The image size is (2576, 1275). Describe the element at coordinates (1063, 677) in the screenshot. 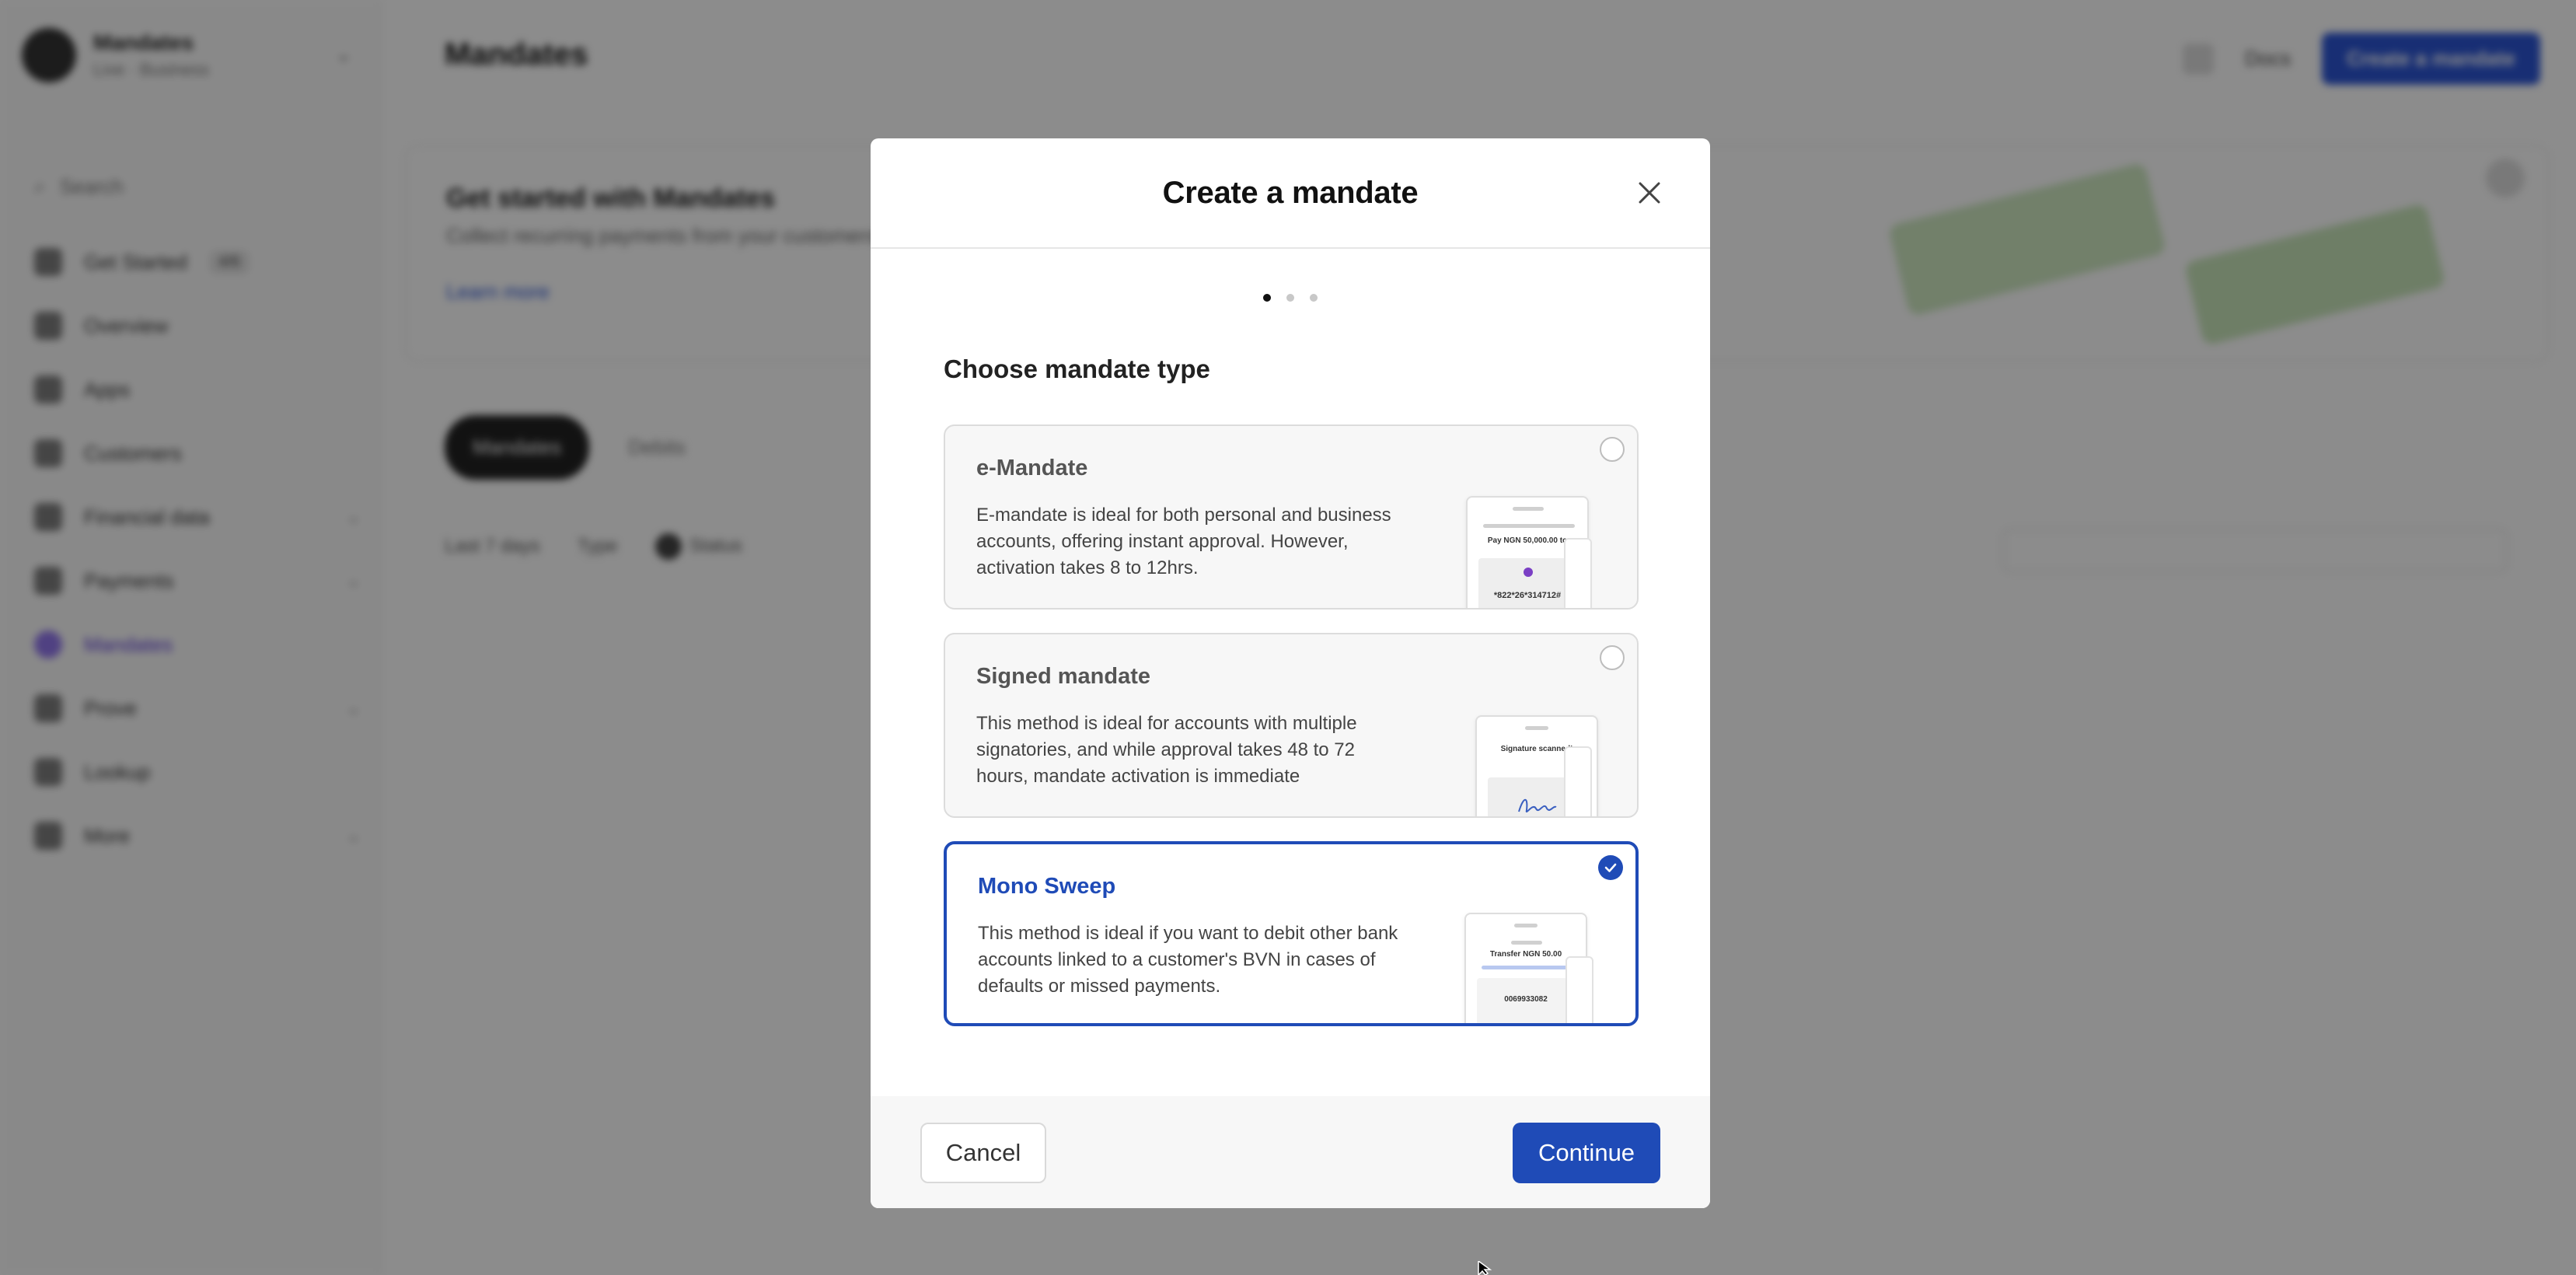

I see `option-title: Signed mandate` at that location.